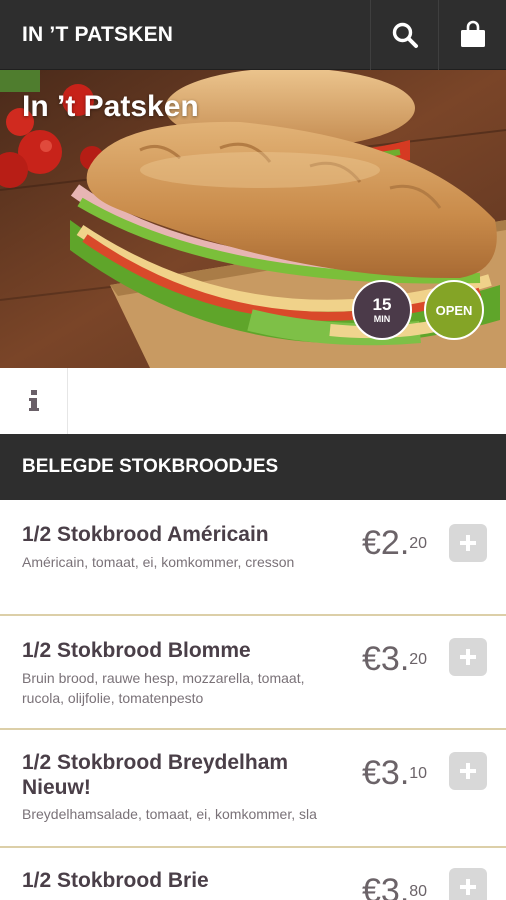 The image size is (506, 900). What do you see at coordinates (382, 318) in the screenshot?
I see `prep-time-unit: MIN` at bounding box center [382, 318].